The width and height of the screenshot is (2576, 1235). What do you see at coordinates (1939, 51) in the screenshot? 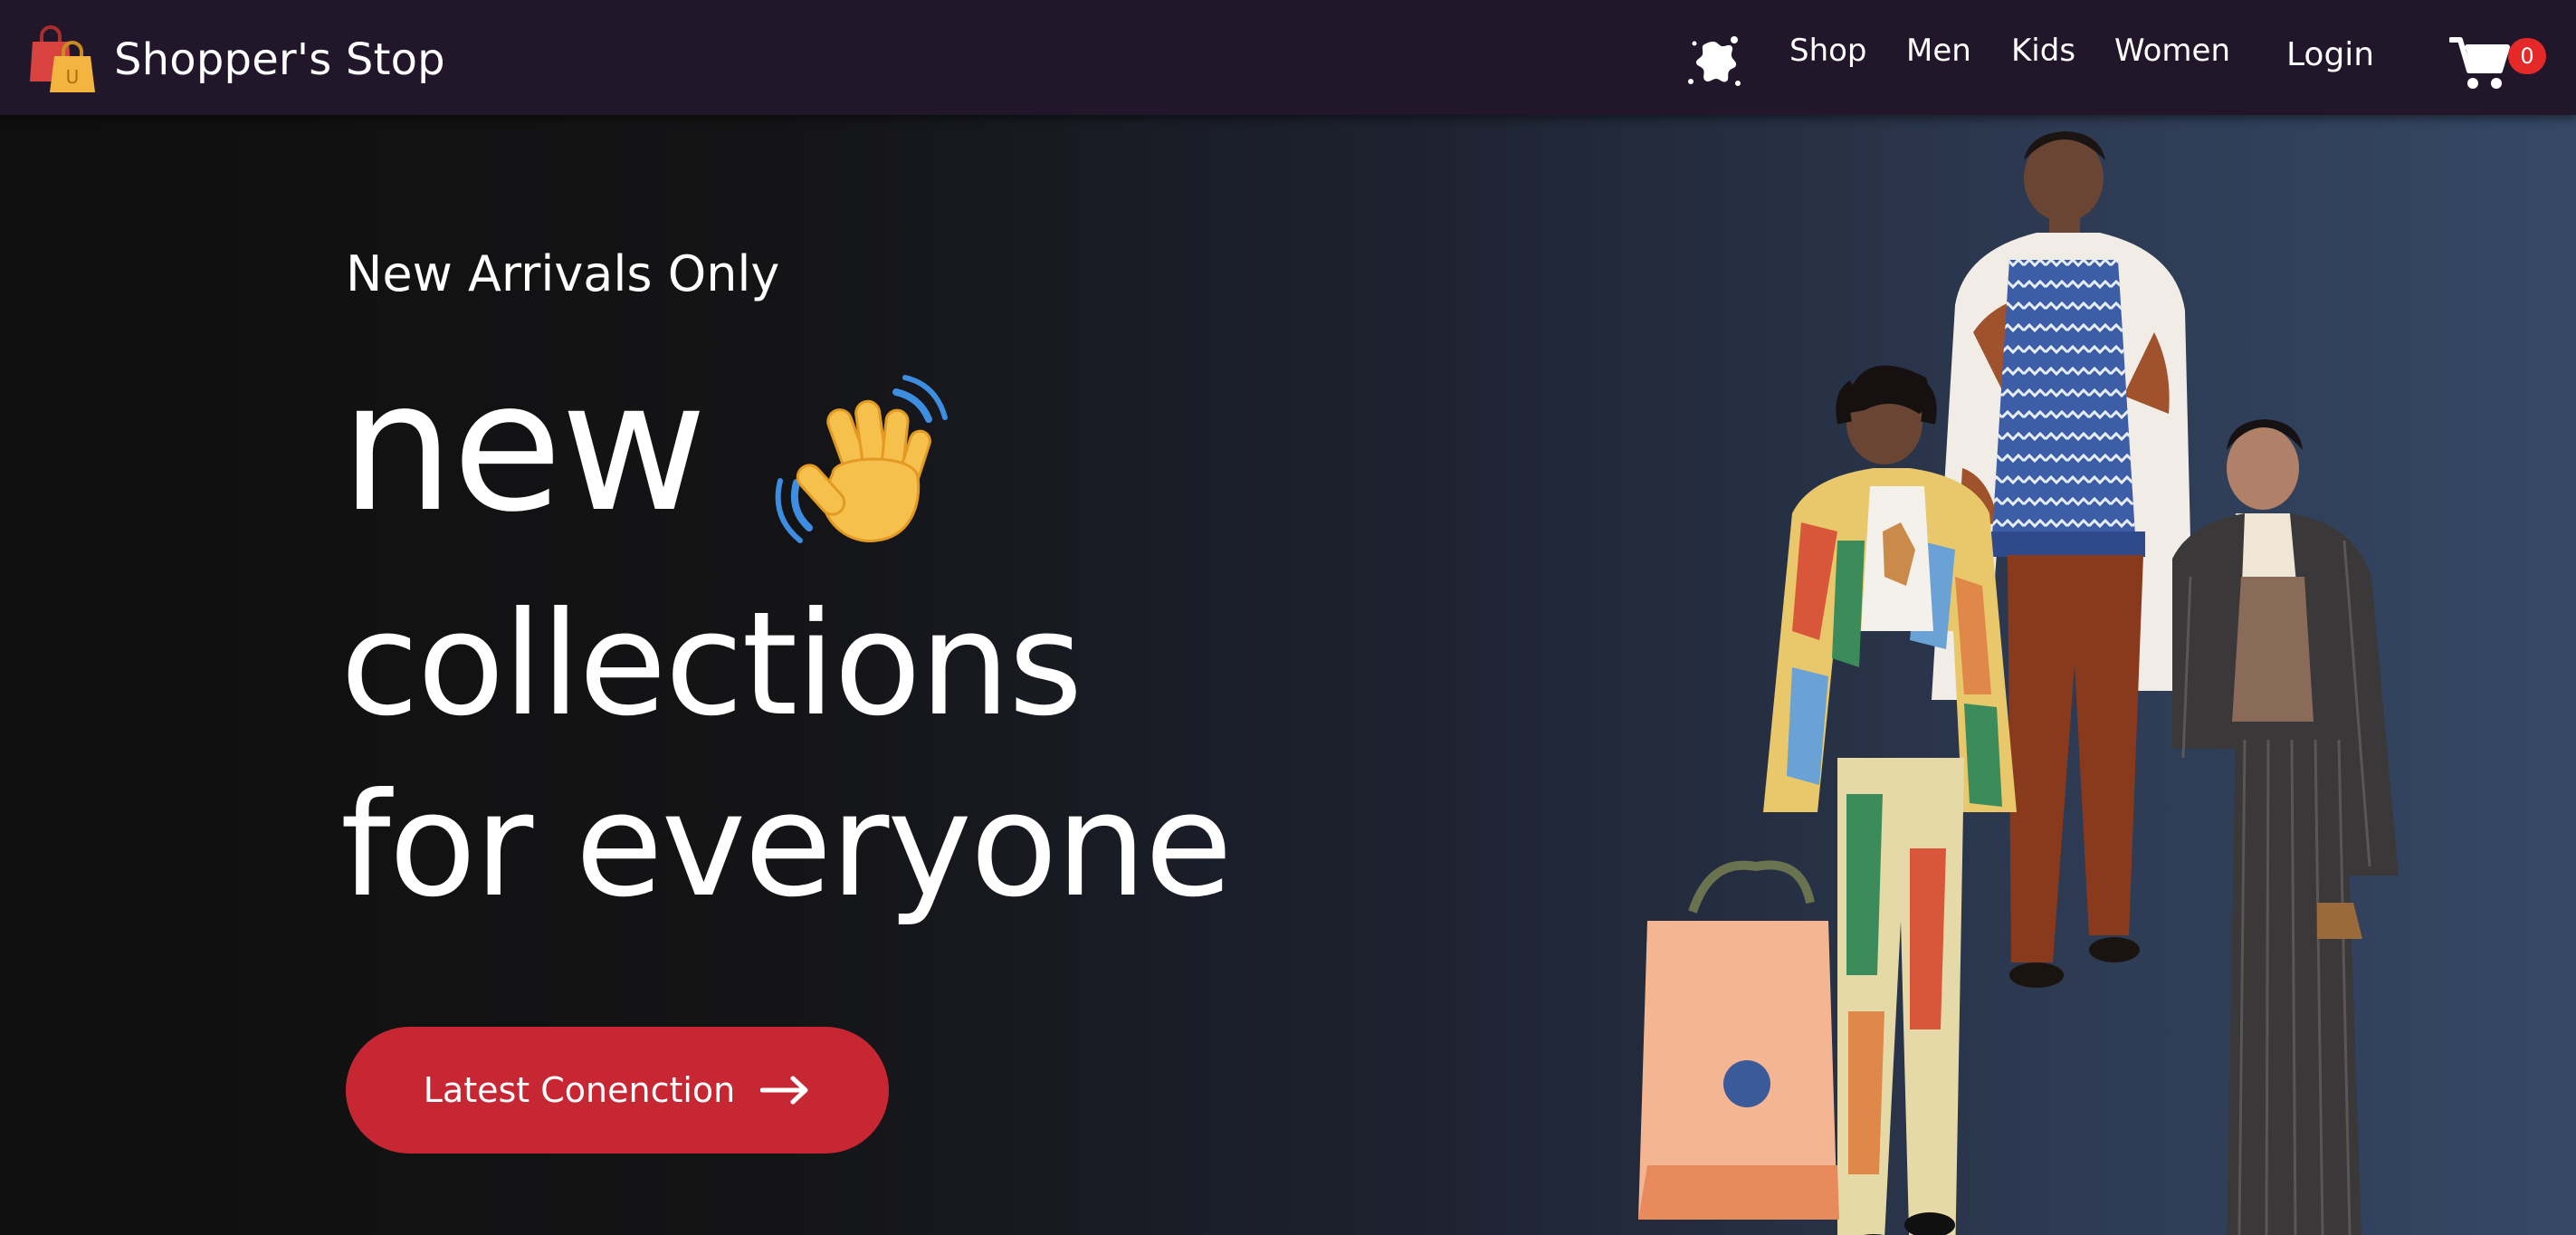
I see `nav-link-men: Men` at bounding box center [1939, 51].